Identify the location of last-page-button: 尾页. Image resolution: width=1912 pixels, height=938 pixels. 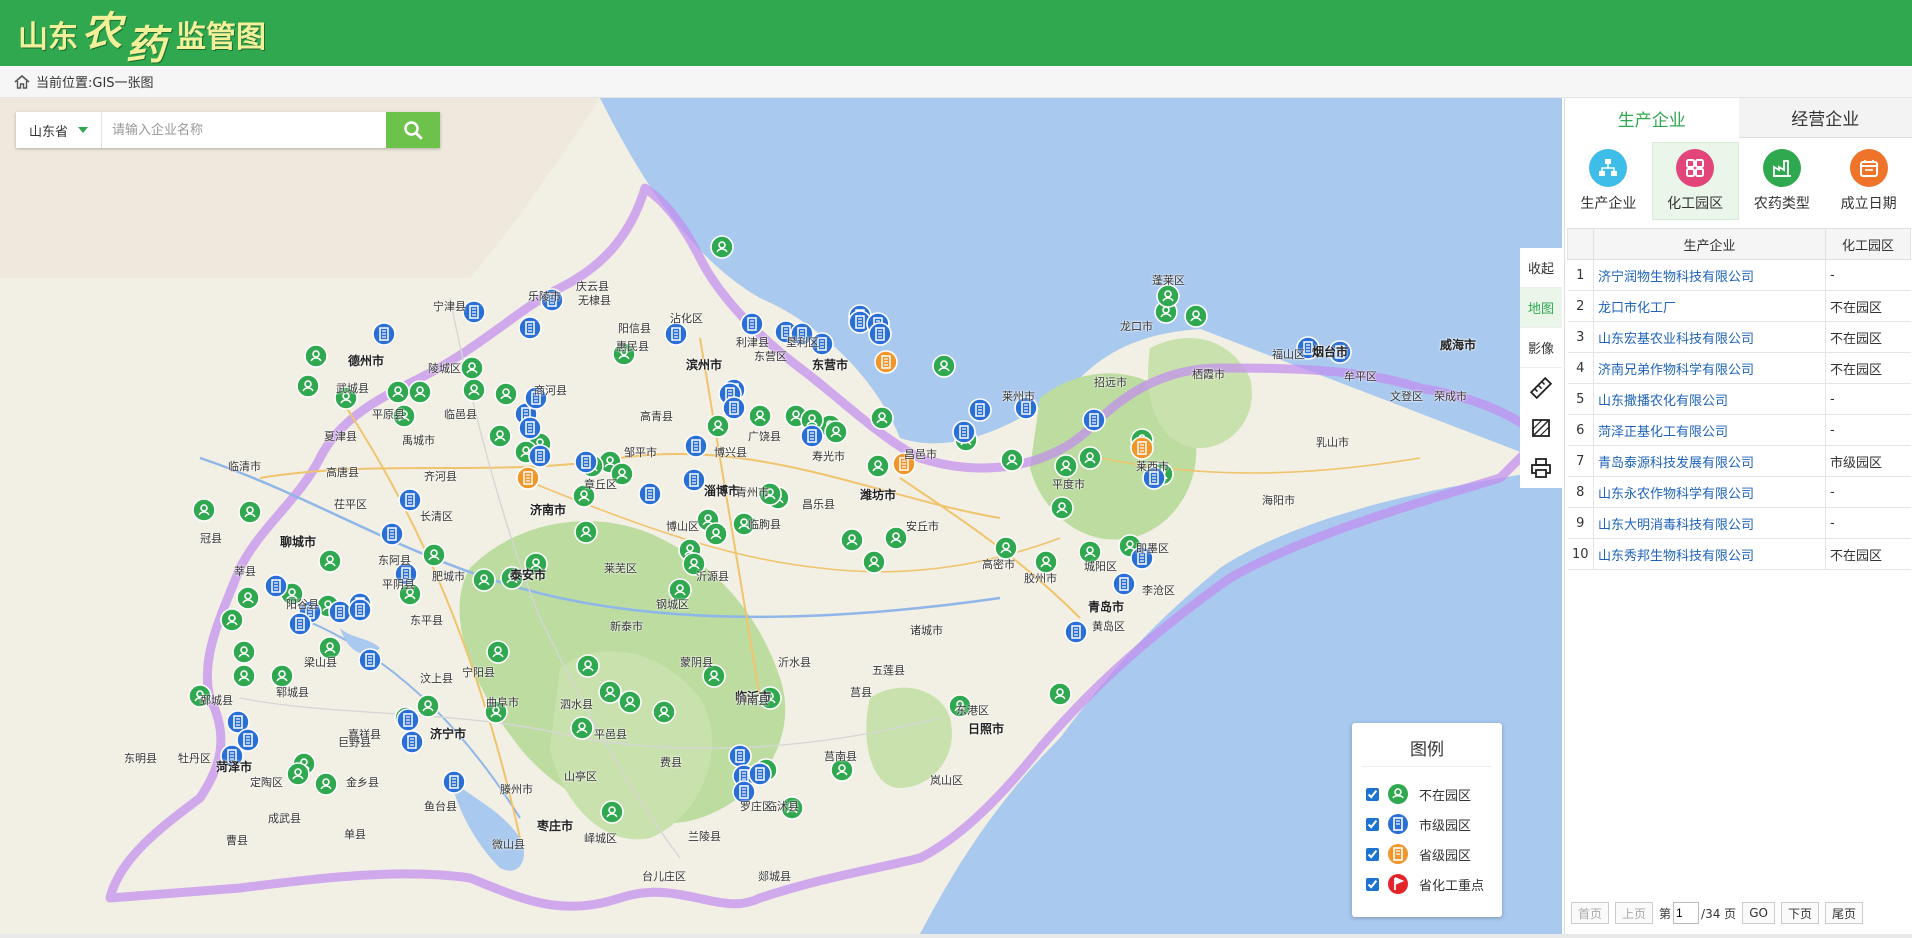
(1843, 913).